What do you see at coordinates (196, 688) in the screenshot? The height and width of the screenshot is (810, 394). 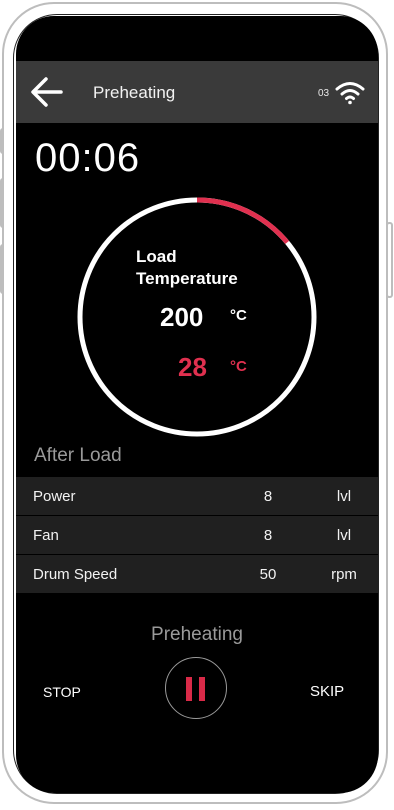 I see `pause-button` at bounding box center [196, 688].